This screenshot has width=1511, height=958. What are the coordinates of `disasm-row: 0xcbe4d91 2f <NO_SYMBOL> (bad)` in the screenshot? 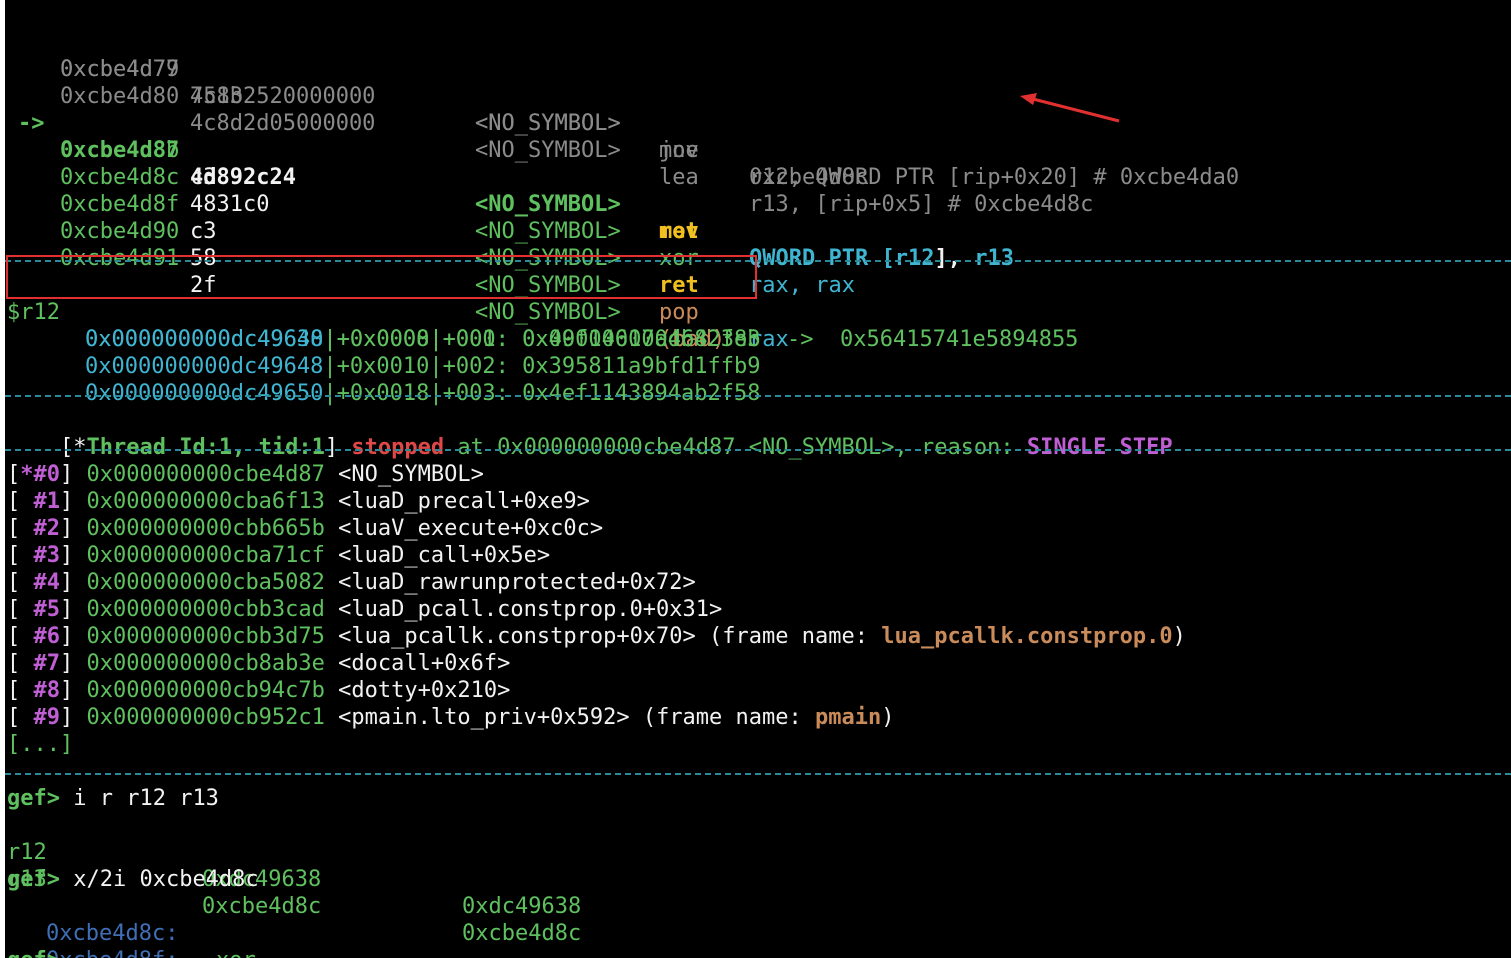 It's located at (366, 285).